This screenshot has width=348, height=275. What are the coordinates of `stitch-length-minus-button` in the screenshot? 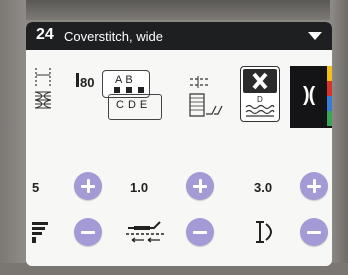 It's located at (200, 232).